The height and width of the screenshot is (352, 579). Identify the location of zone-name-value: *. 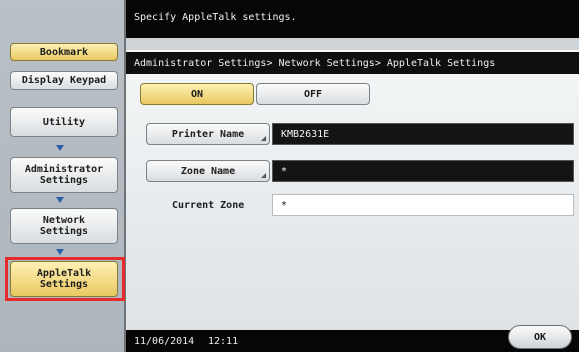
(423, 171).